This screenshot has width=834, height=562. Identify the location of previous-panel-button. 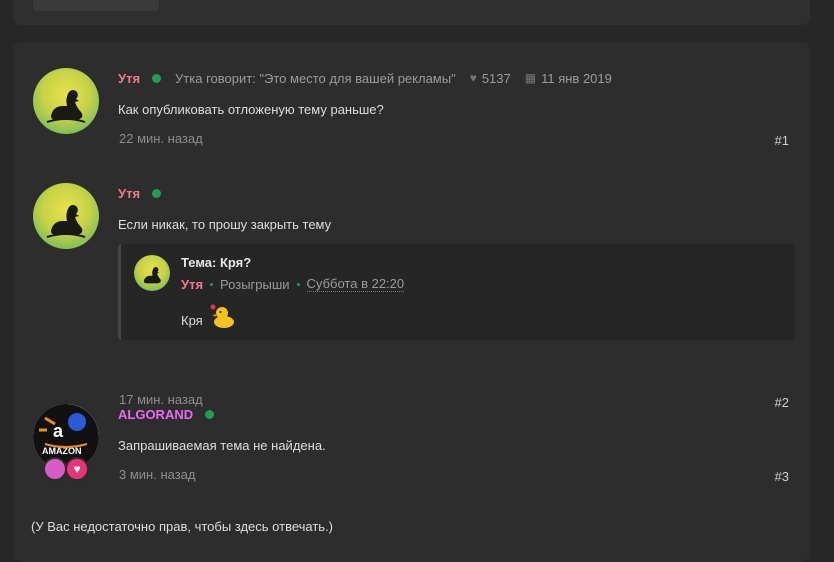
(96, 5).